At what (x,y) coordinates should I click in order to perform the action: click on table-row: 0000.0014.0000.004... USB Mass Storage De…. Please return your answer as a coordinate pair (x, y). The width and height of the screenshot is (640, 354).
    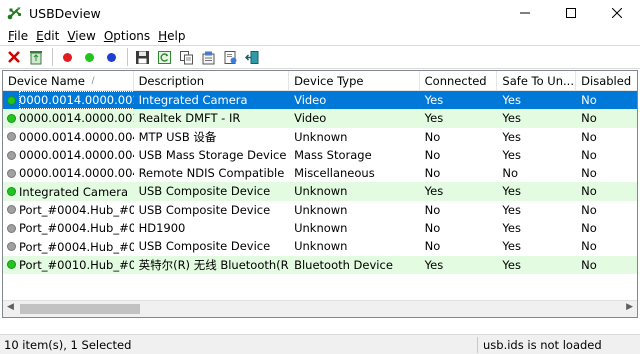
    Looking at the image, I should click on (320, 155).